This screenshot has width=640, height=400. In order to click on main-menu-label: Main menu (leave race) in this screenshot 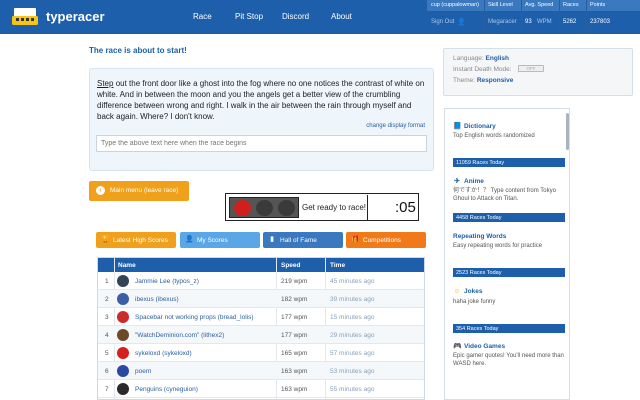, I will do `click(144, 190)`.